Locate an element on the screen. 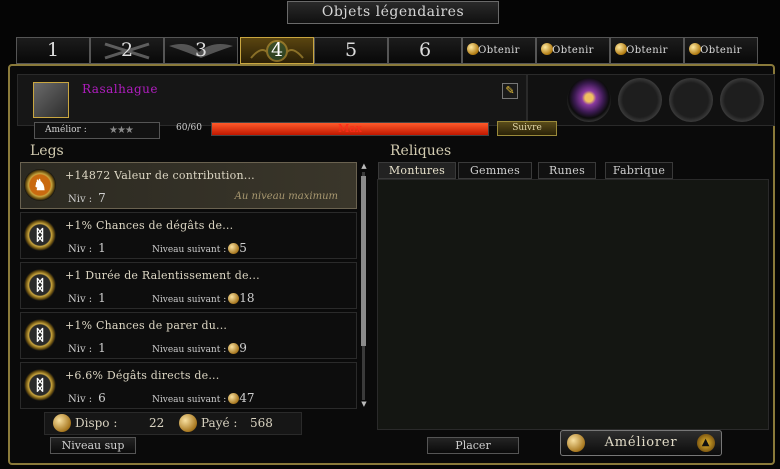 The image size is (780, 469). rename-pencil-icon: ✎ is located at coordinates (510, 91).